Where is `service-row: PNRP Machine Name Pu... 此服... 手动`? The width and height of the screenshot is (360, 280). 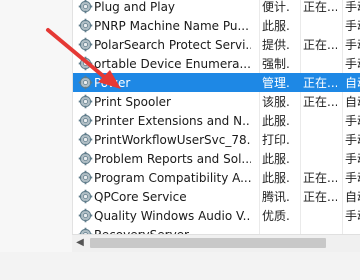 service-row: PNRP Machine Name Pu... 此服... 手动 is located at coordinates (216, 25).